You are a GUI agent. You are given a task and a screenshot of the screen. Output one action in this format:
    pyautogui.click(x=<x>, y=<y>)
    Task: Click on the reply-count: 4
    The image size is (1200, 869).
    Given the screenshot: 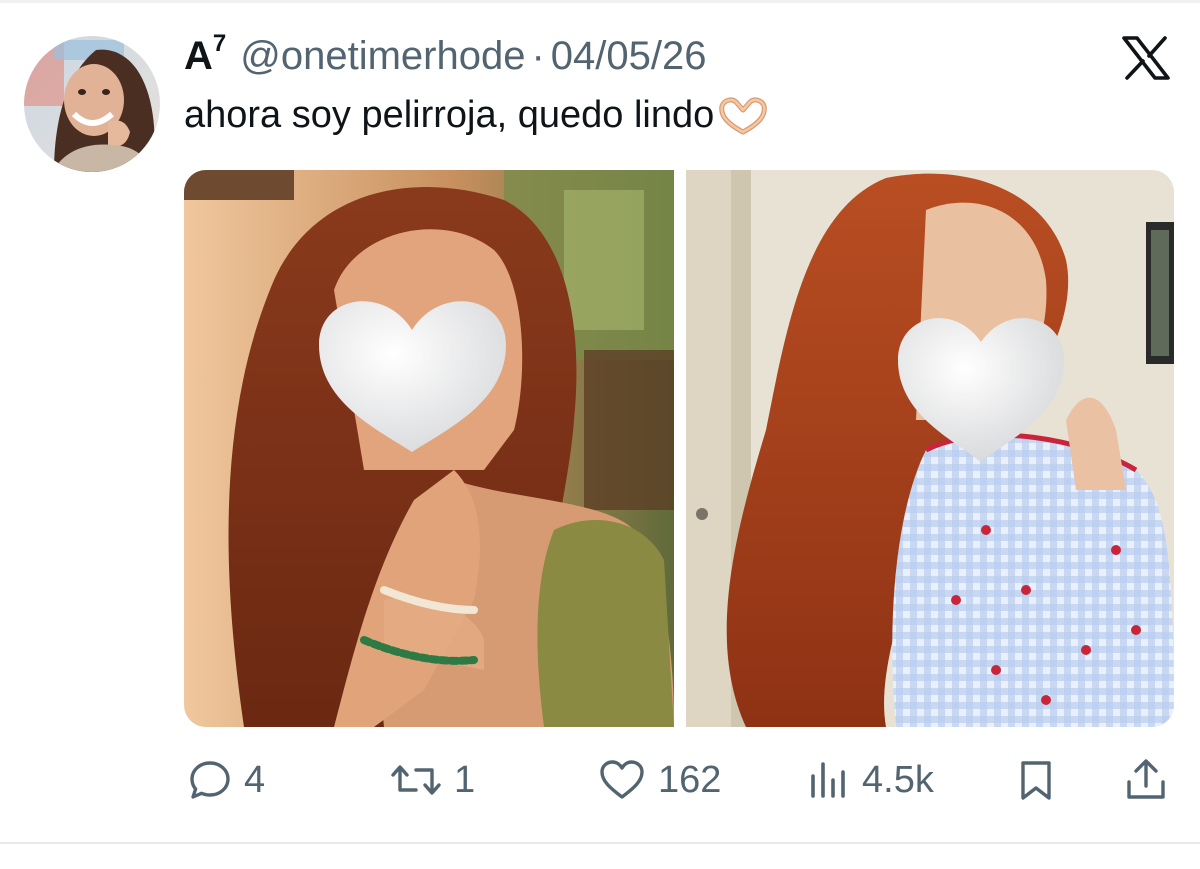 What is the action you would take?
    pyautogui.click(x=255, y=779)
    